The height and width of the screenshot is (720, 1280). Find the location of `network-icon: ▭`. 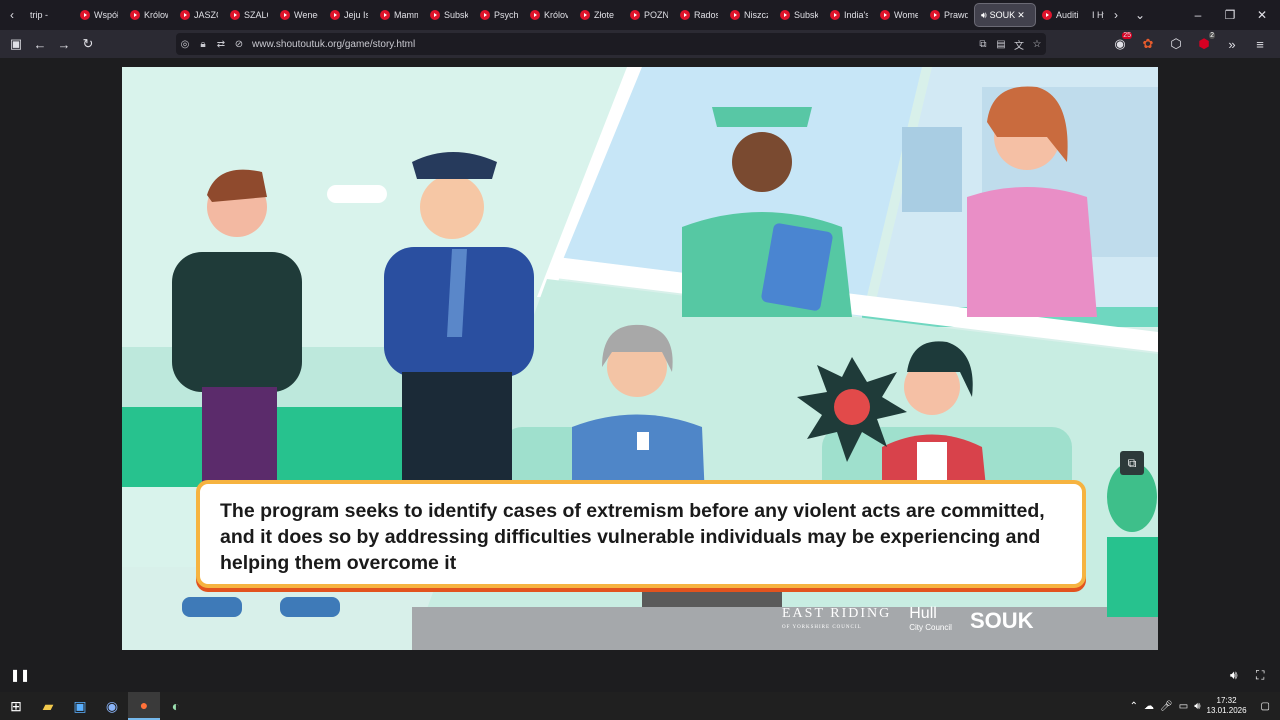

network-icon: ▭ is located at coordinates (1183, 706).